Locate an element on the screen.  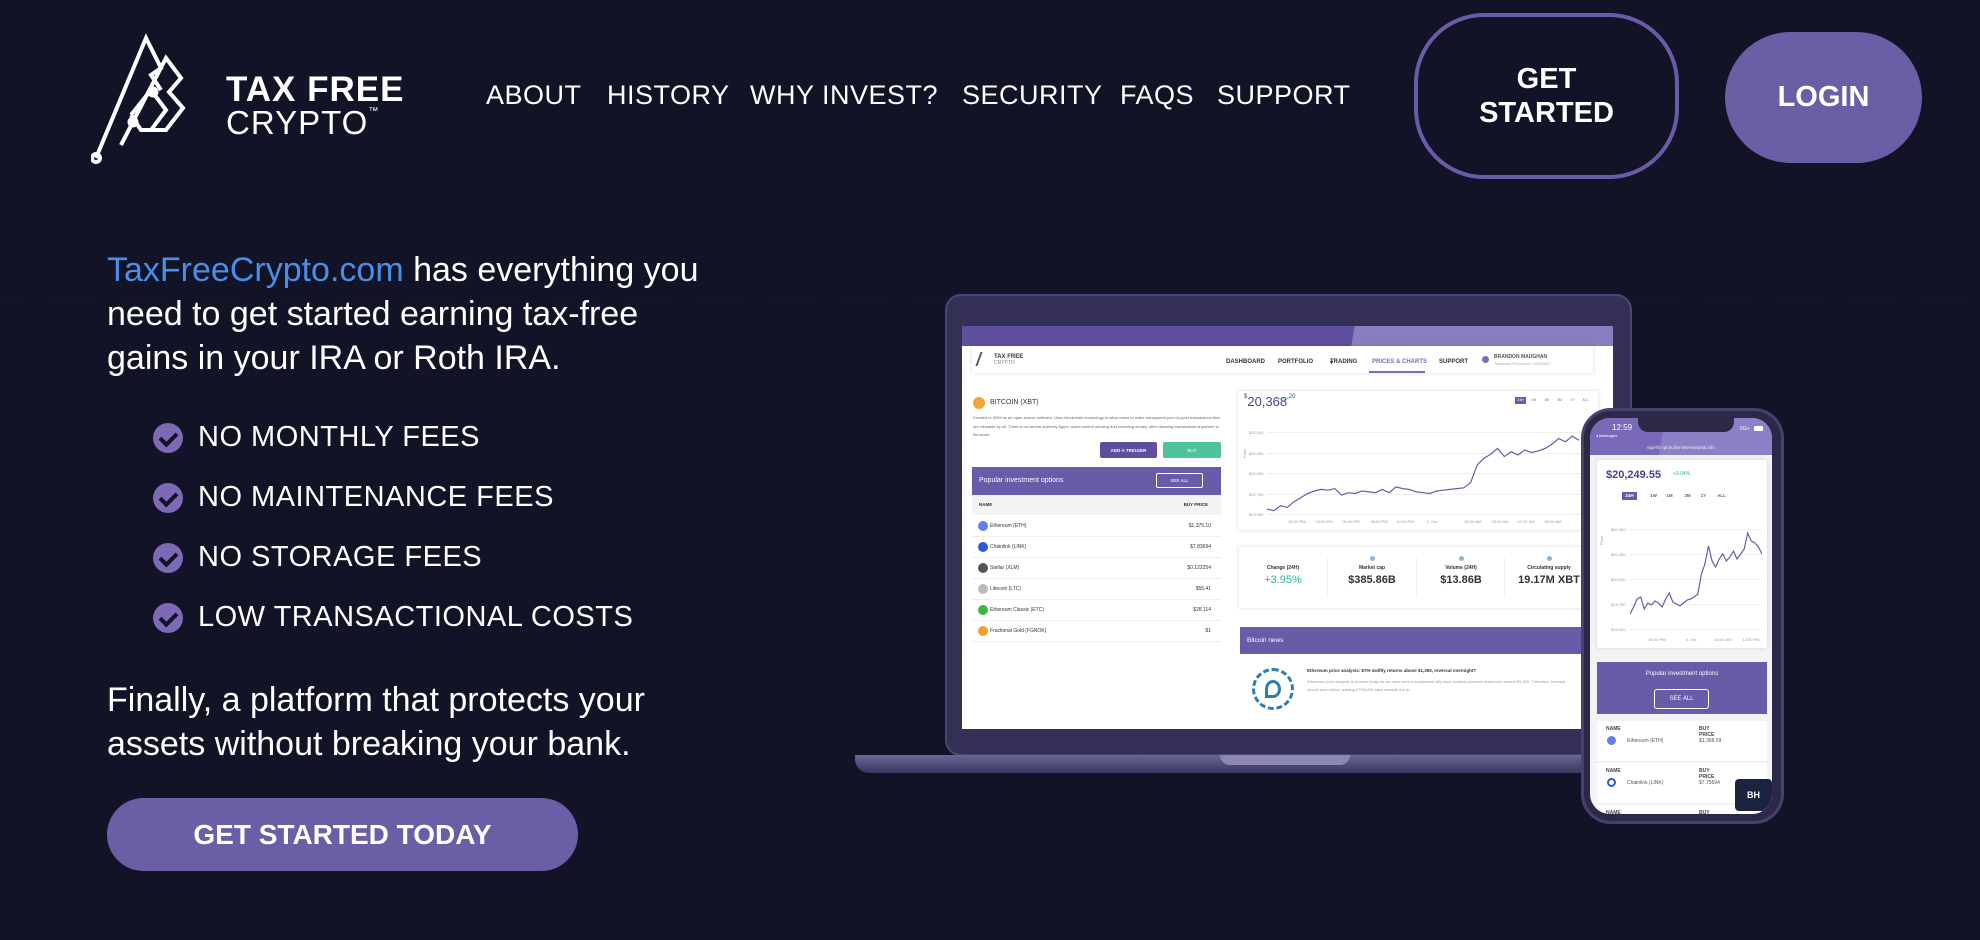
coin-name: Stellar (XLM) is located at coordinates (1005, 568).